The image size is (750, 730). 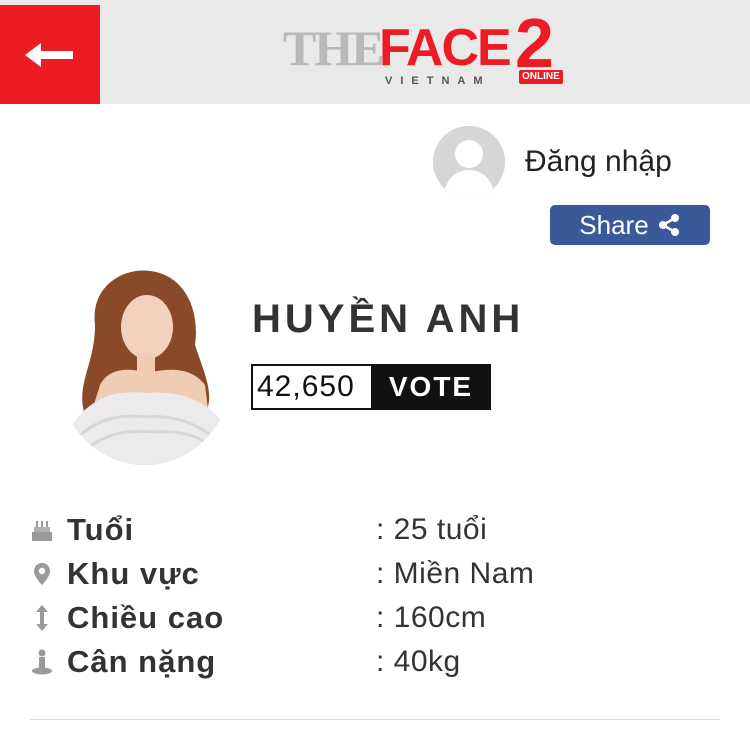 I want to click on divider, so click(x=375, y=719).